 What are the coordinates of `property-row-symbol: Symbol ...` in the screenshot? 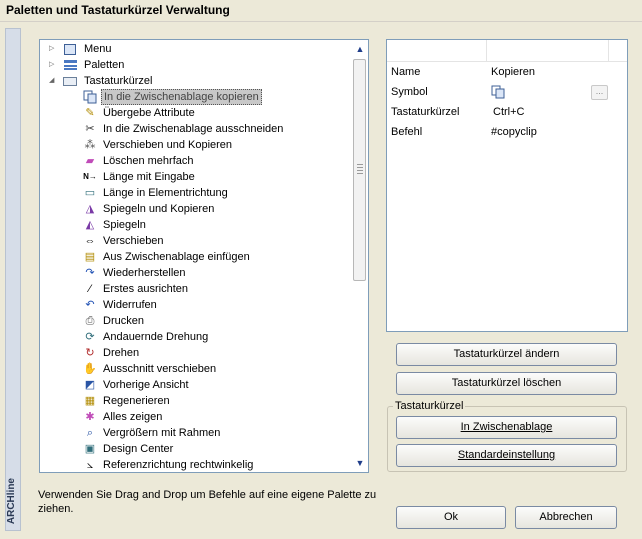 It's located at (507, 92).